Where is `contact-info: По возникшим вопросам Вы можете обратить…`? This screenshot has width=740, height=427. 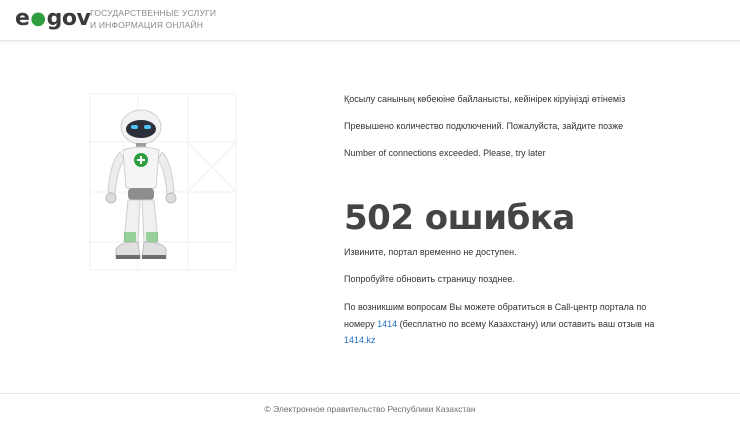 contact-info: По возникшим вопросам Вы можете обратить… is located at coordinates (509, 324).